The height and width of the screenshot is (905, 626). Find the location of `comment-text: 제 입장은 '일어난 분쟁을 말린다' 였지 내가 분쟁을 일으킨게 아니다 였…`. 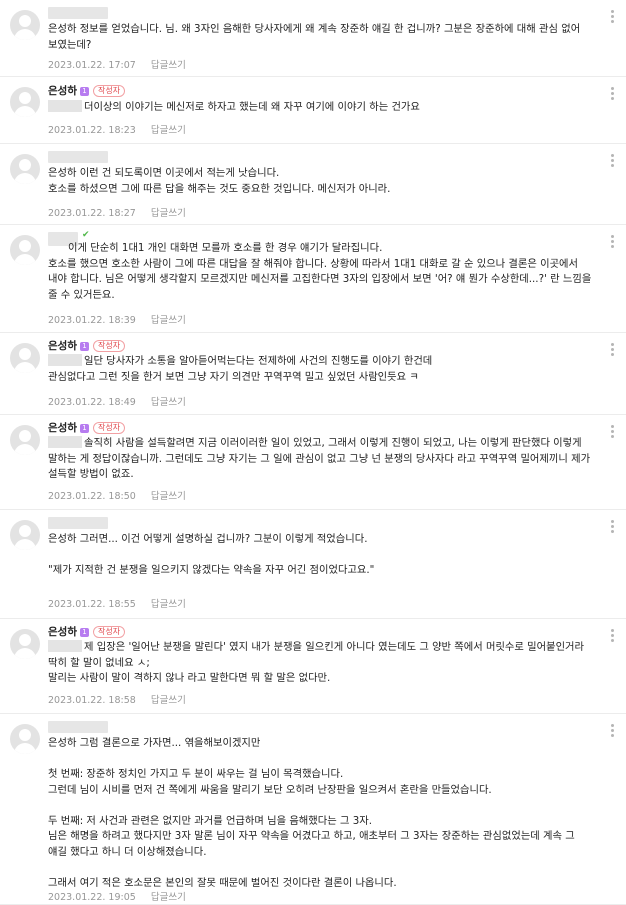

comment-text: 제 입장은 '일어난 분쟁을 말린다' 였지 내가 분쟁을 일으킨게 아니다 였… is located at coordinates (316, 662).